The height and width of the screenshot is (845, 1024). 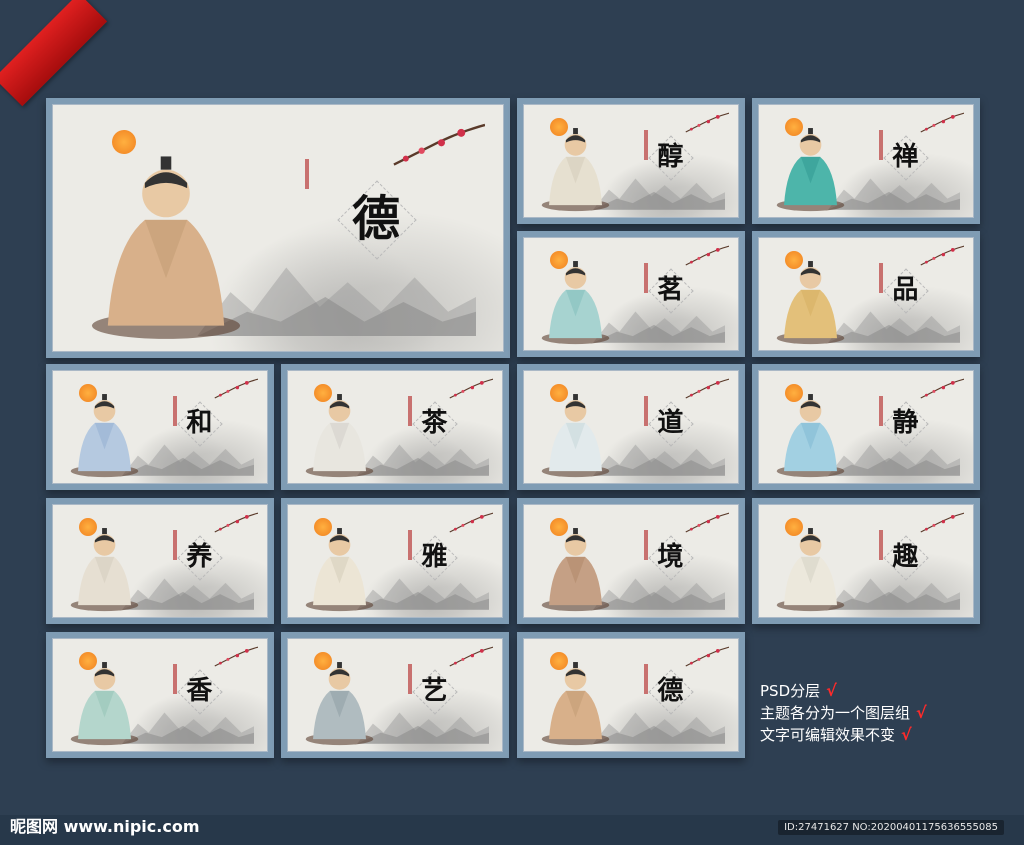 I want to click on poster-panel: 醇, so click(x=631, y=161).